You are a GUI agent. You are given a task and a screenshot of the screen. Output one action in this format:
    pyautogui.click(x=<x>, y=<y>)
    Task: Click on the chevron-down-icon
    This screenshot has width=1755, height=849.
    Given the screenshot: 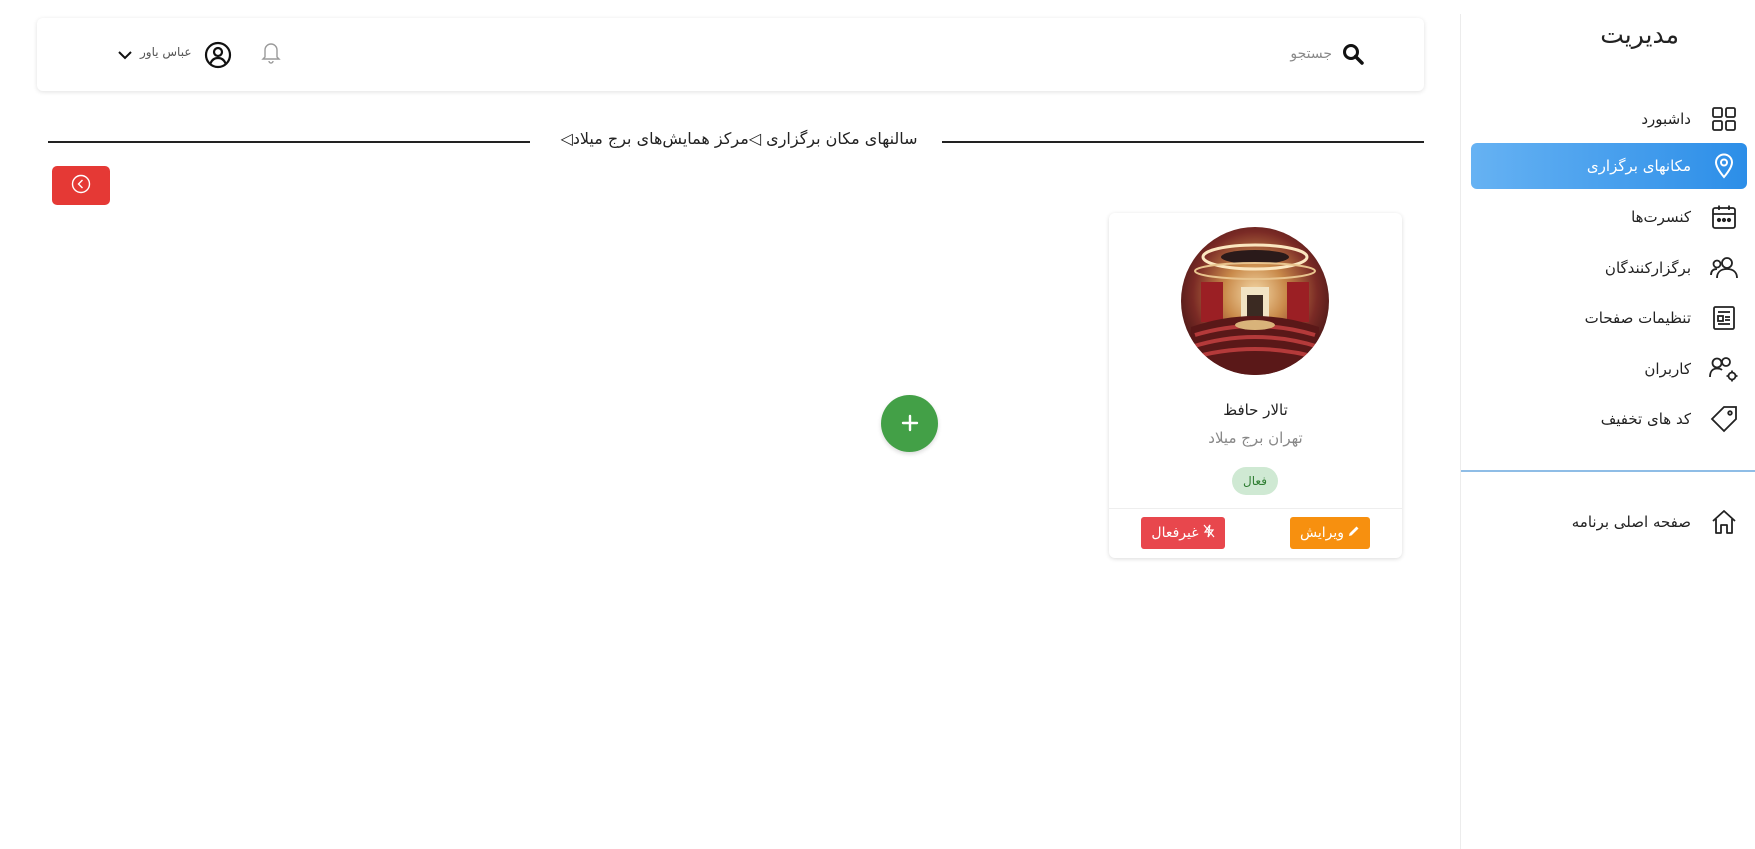 What is the action you would take?
    pyautogui.click(x=125, y=53)
    